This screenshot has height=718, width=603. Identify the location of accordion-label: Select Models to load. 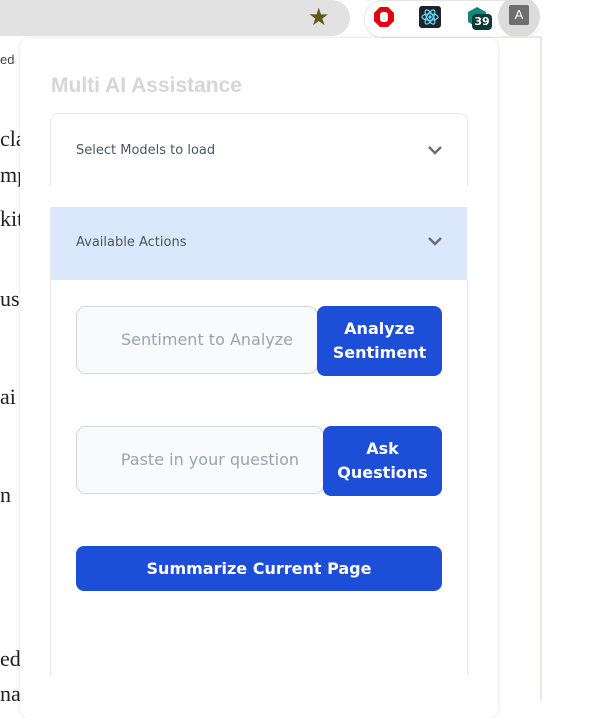
(146, 150).